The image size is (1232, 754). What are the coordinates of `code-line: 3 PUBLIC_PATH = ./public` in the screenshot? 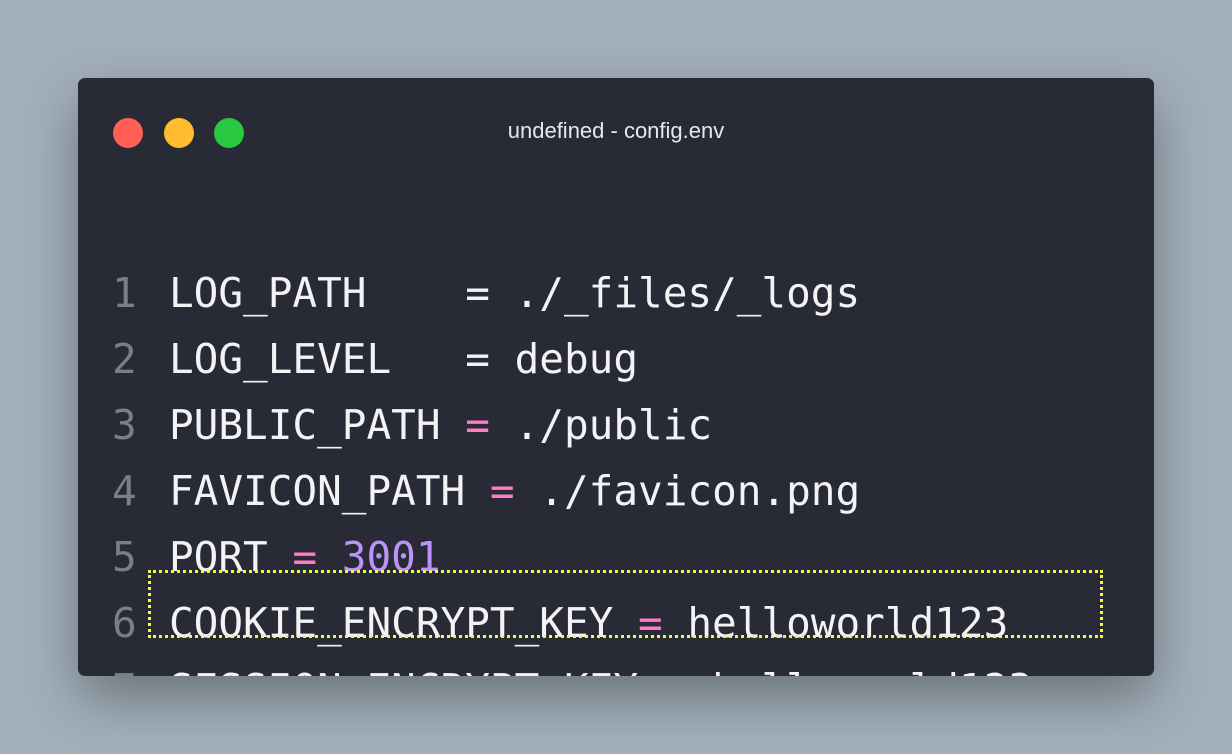 It's located at (395, 425).